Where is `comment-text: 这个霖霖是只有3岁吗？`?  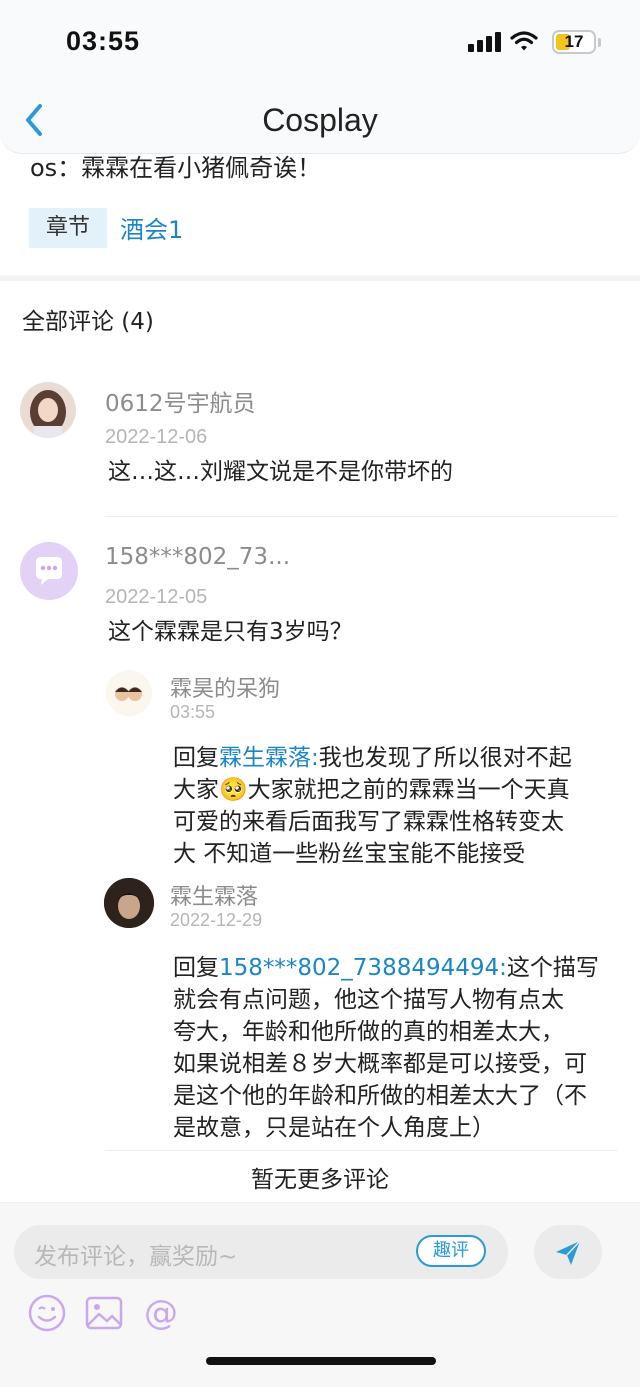
comment-text: 这个霖霖是只有3岁吗？ is located at coordinates (230, 632).